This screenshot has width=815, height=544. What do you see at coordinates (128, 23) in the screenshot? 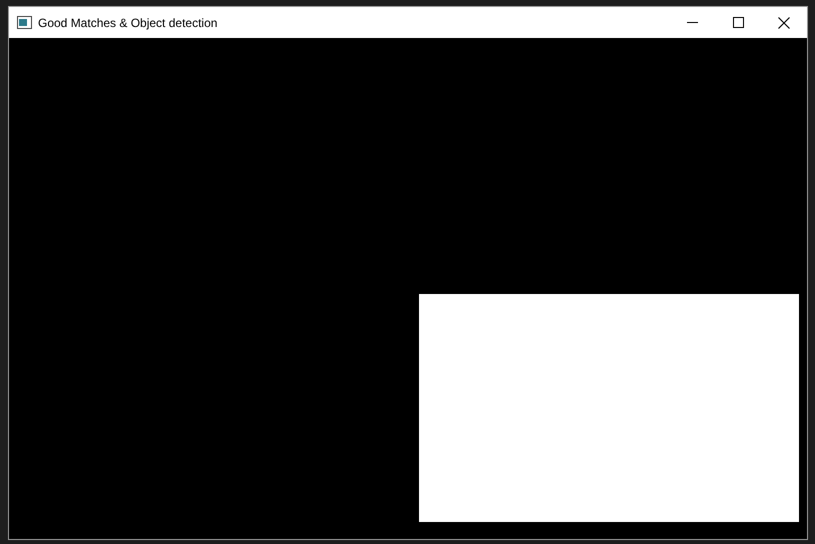
I see `window-title: Good Matches & Object detection` at bounding box center [128, 23].